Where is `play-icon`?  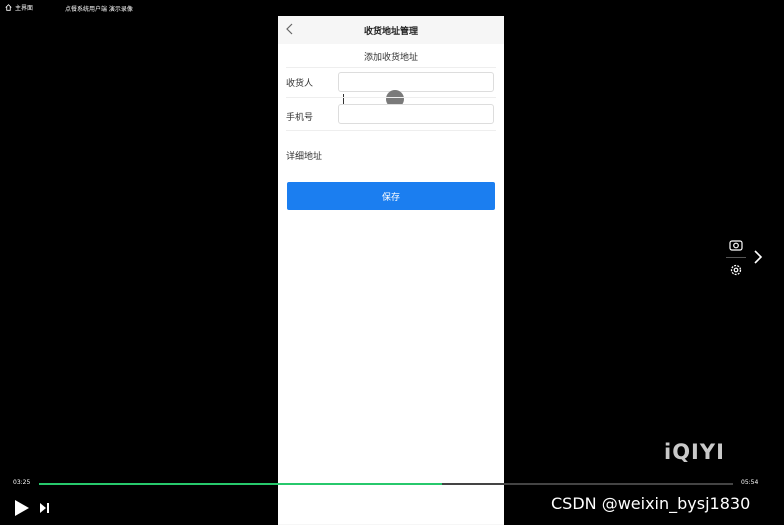
play-icon is located at coordinates (22, 508).